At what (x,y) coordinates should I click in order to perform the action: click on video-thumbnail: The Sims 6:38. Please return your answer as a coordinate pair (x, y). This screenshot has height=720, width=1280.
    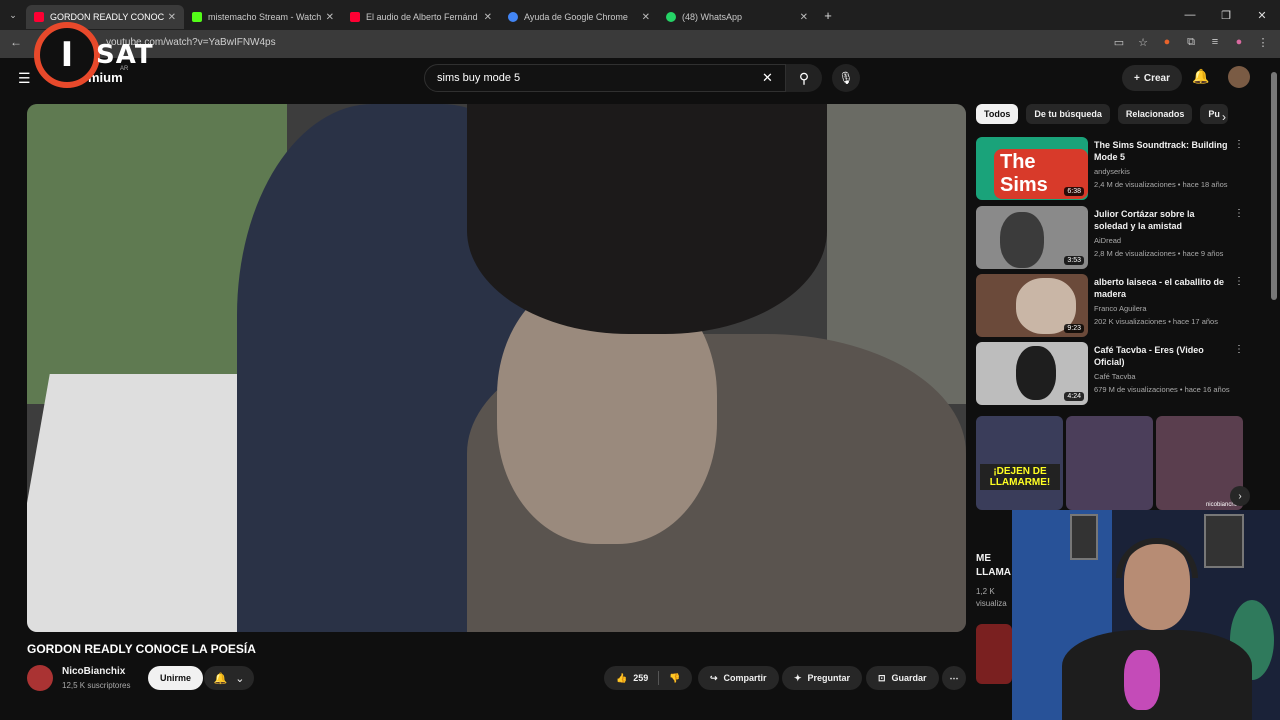
    Looking at the image, I should click on (1032, 168).